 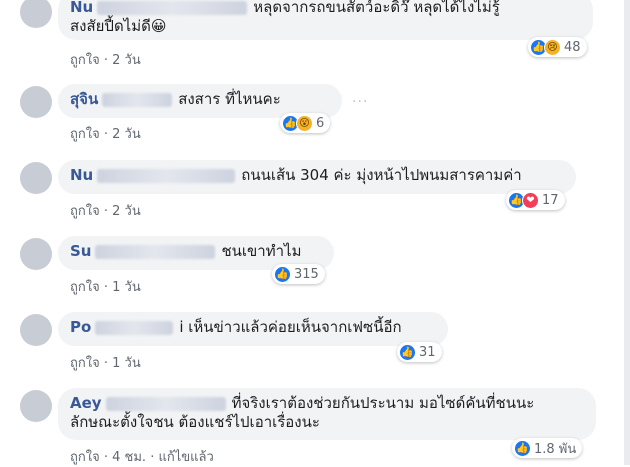 What do you see at coordinates (572, 47) in the screenshot?
I see `reaction-count: 48` at bounding box center [572, 47].